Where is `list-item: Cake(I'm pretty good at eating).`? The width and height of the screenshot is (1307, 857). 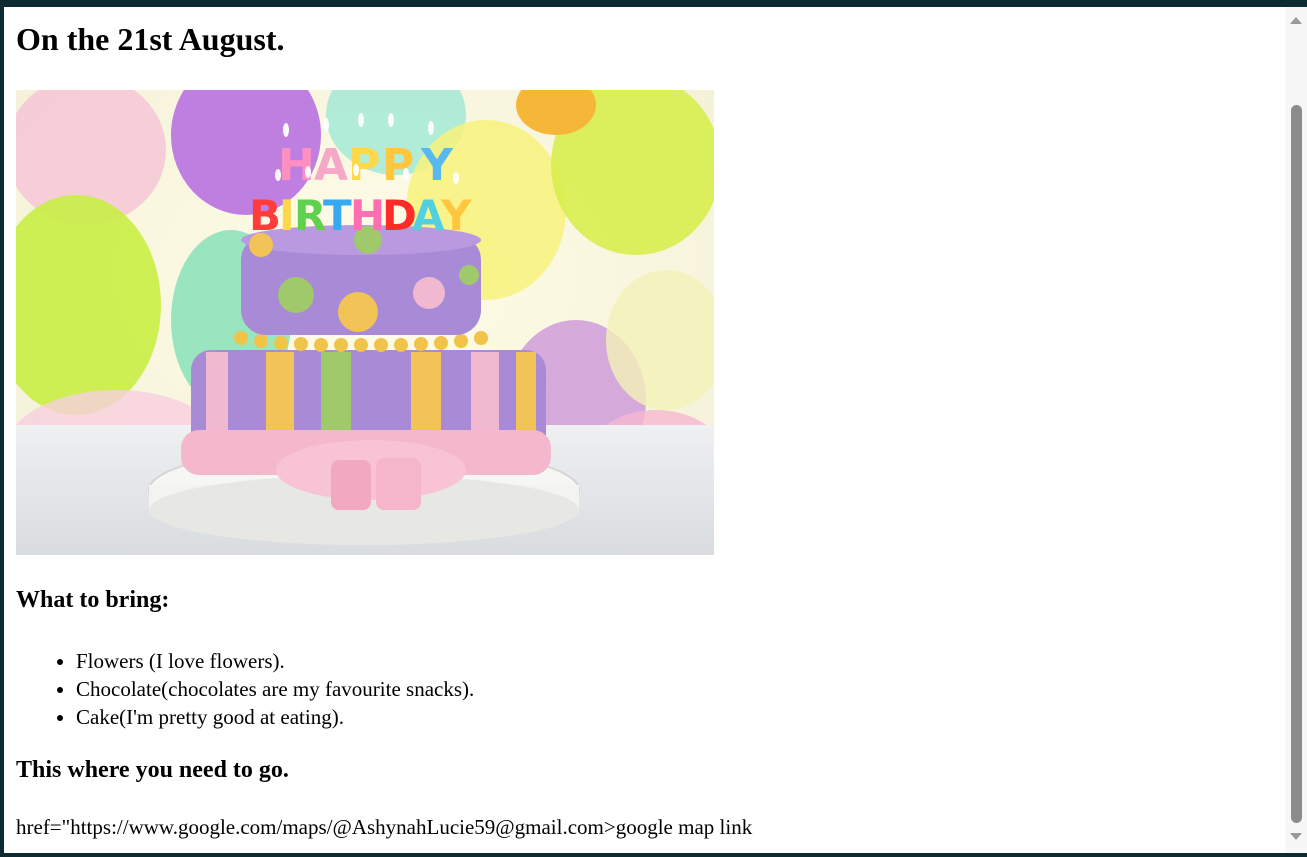 list-item: Cake(I'm pretty good at eating). is located at coordinates (275, 717).